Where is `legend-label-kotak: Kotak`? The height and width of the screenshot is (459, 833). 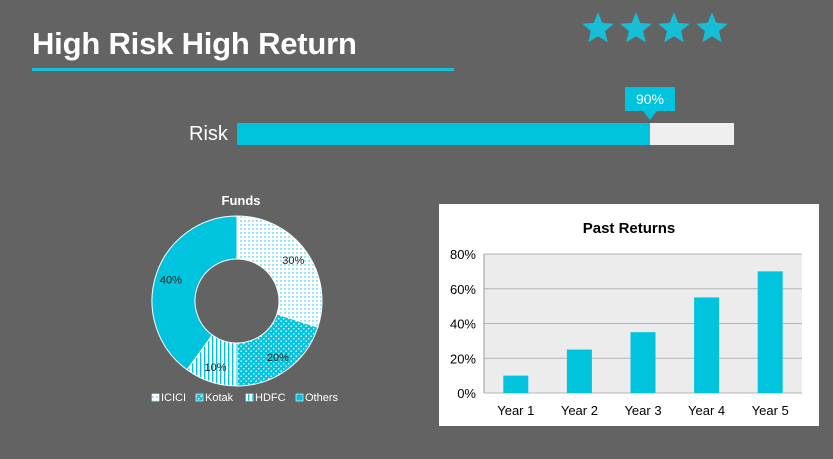 legend-label-kotak: Kotak is located at coordinates (219, 398).